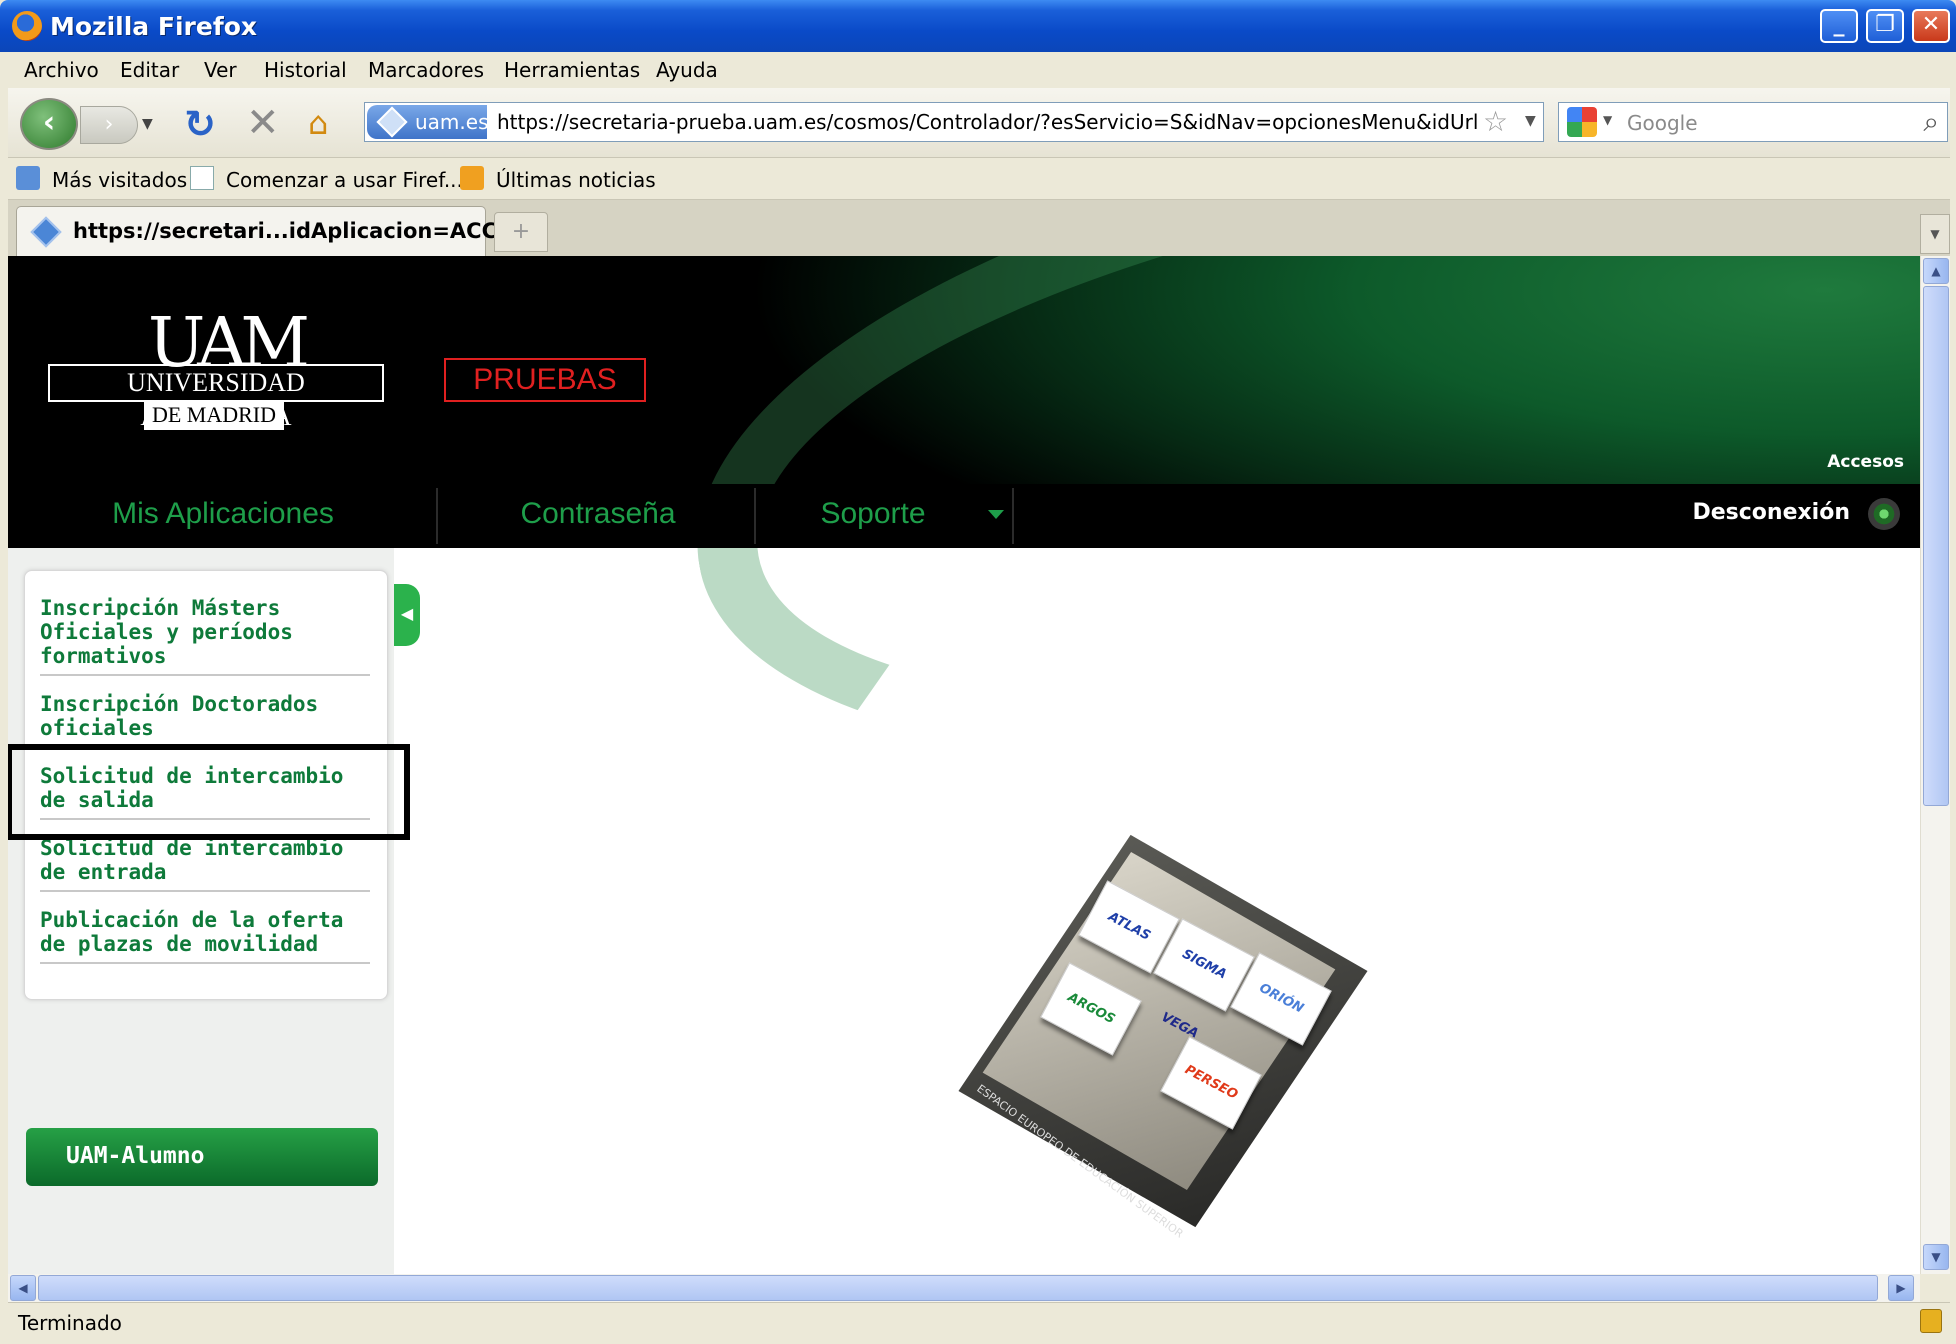 The image size is (1956, 1344). What do you see at coordinates (407, 615) in the screenshot?
I see `collapse-sidebar-icon: ◀` at bounding box center [407, 615].